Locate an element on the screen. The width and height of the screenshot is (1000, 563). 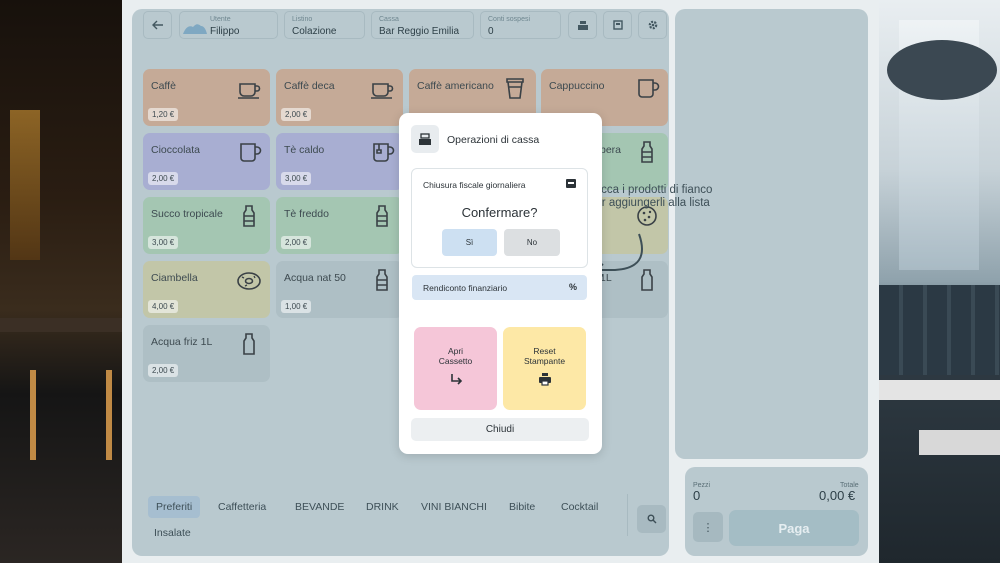
background-photo-right is located at coordinates (939, 281).